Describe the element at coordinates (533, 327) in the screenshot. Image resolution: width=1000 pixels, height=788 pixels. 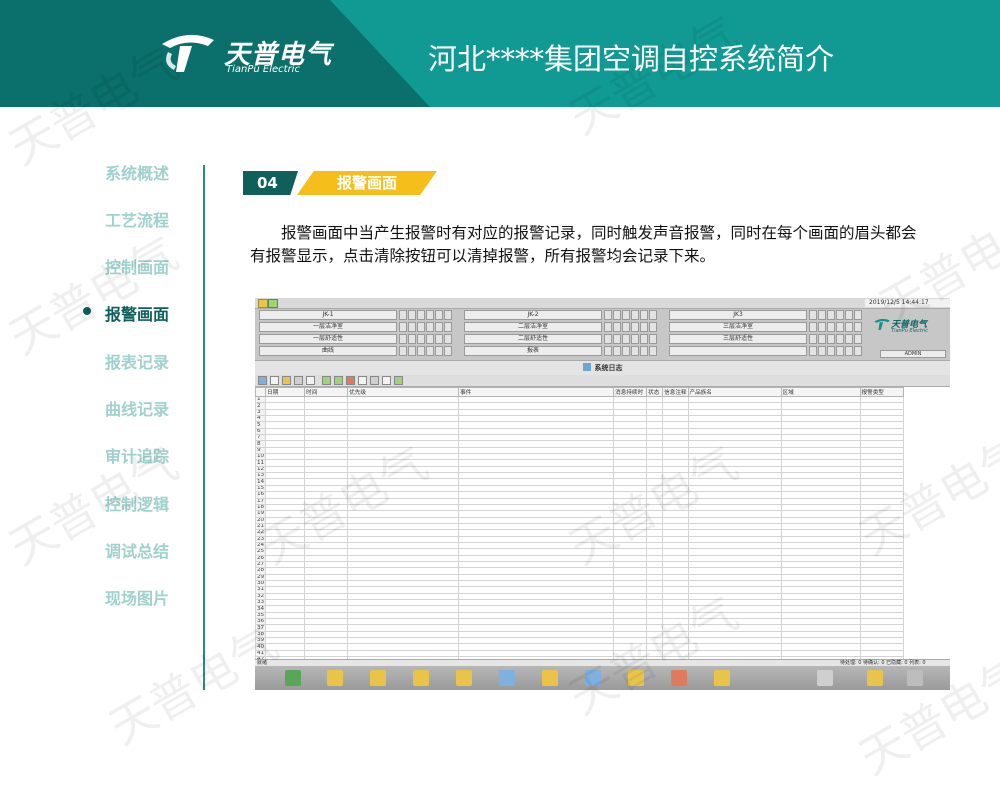
I see `screen-nav-button: 二层洁净室` at that location.